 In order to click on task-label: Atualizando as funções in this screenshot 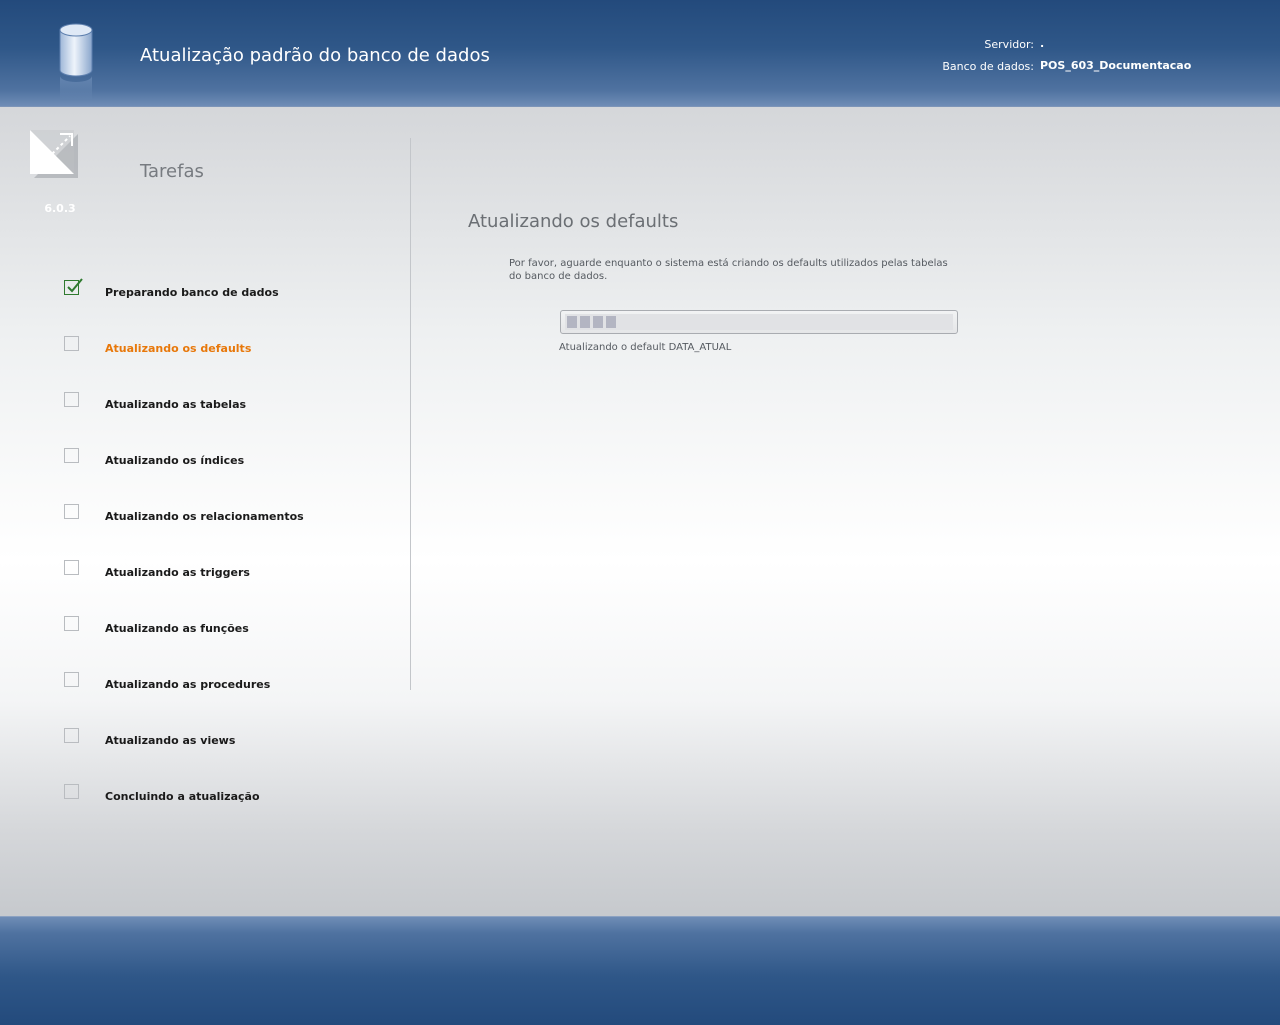, I will do `click(177, 628)`.